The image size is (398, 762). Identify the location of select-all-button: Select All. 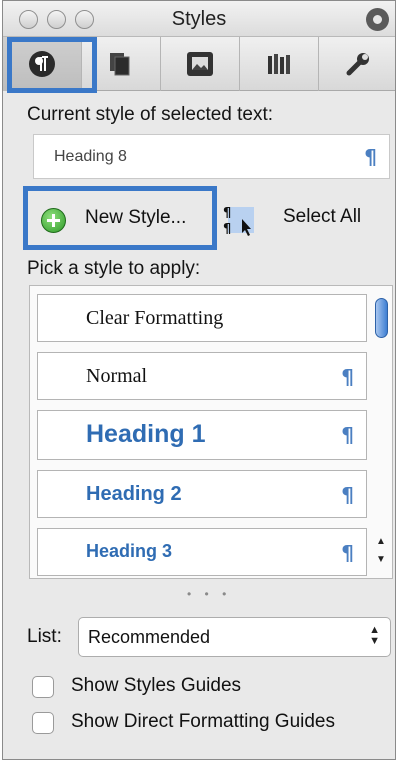
(322, 217).